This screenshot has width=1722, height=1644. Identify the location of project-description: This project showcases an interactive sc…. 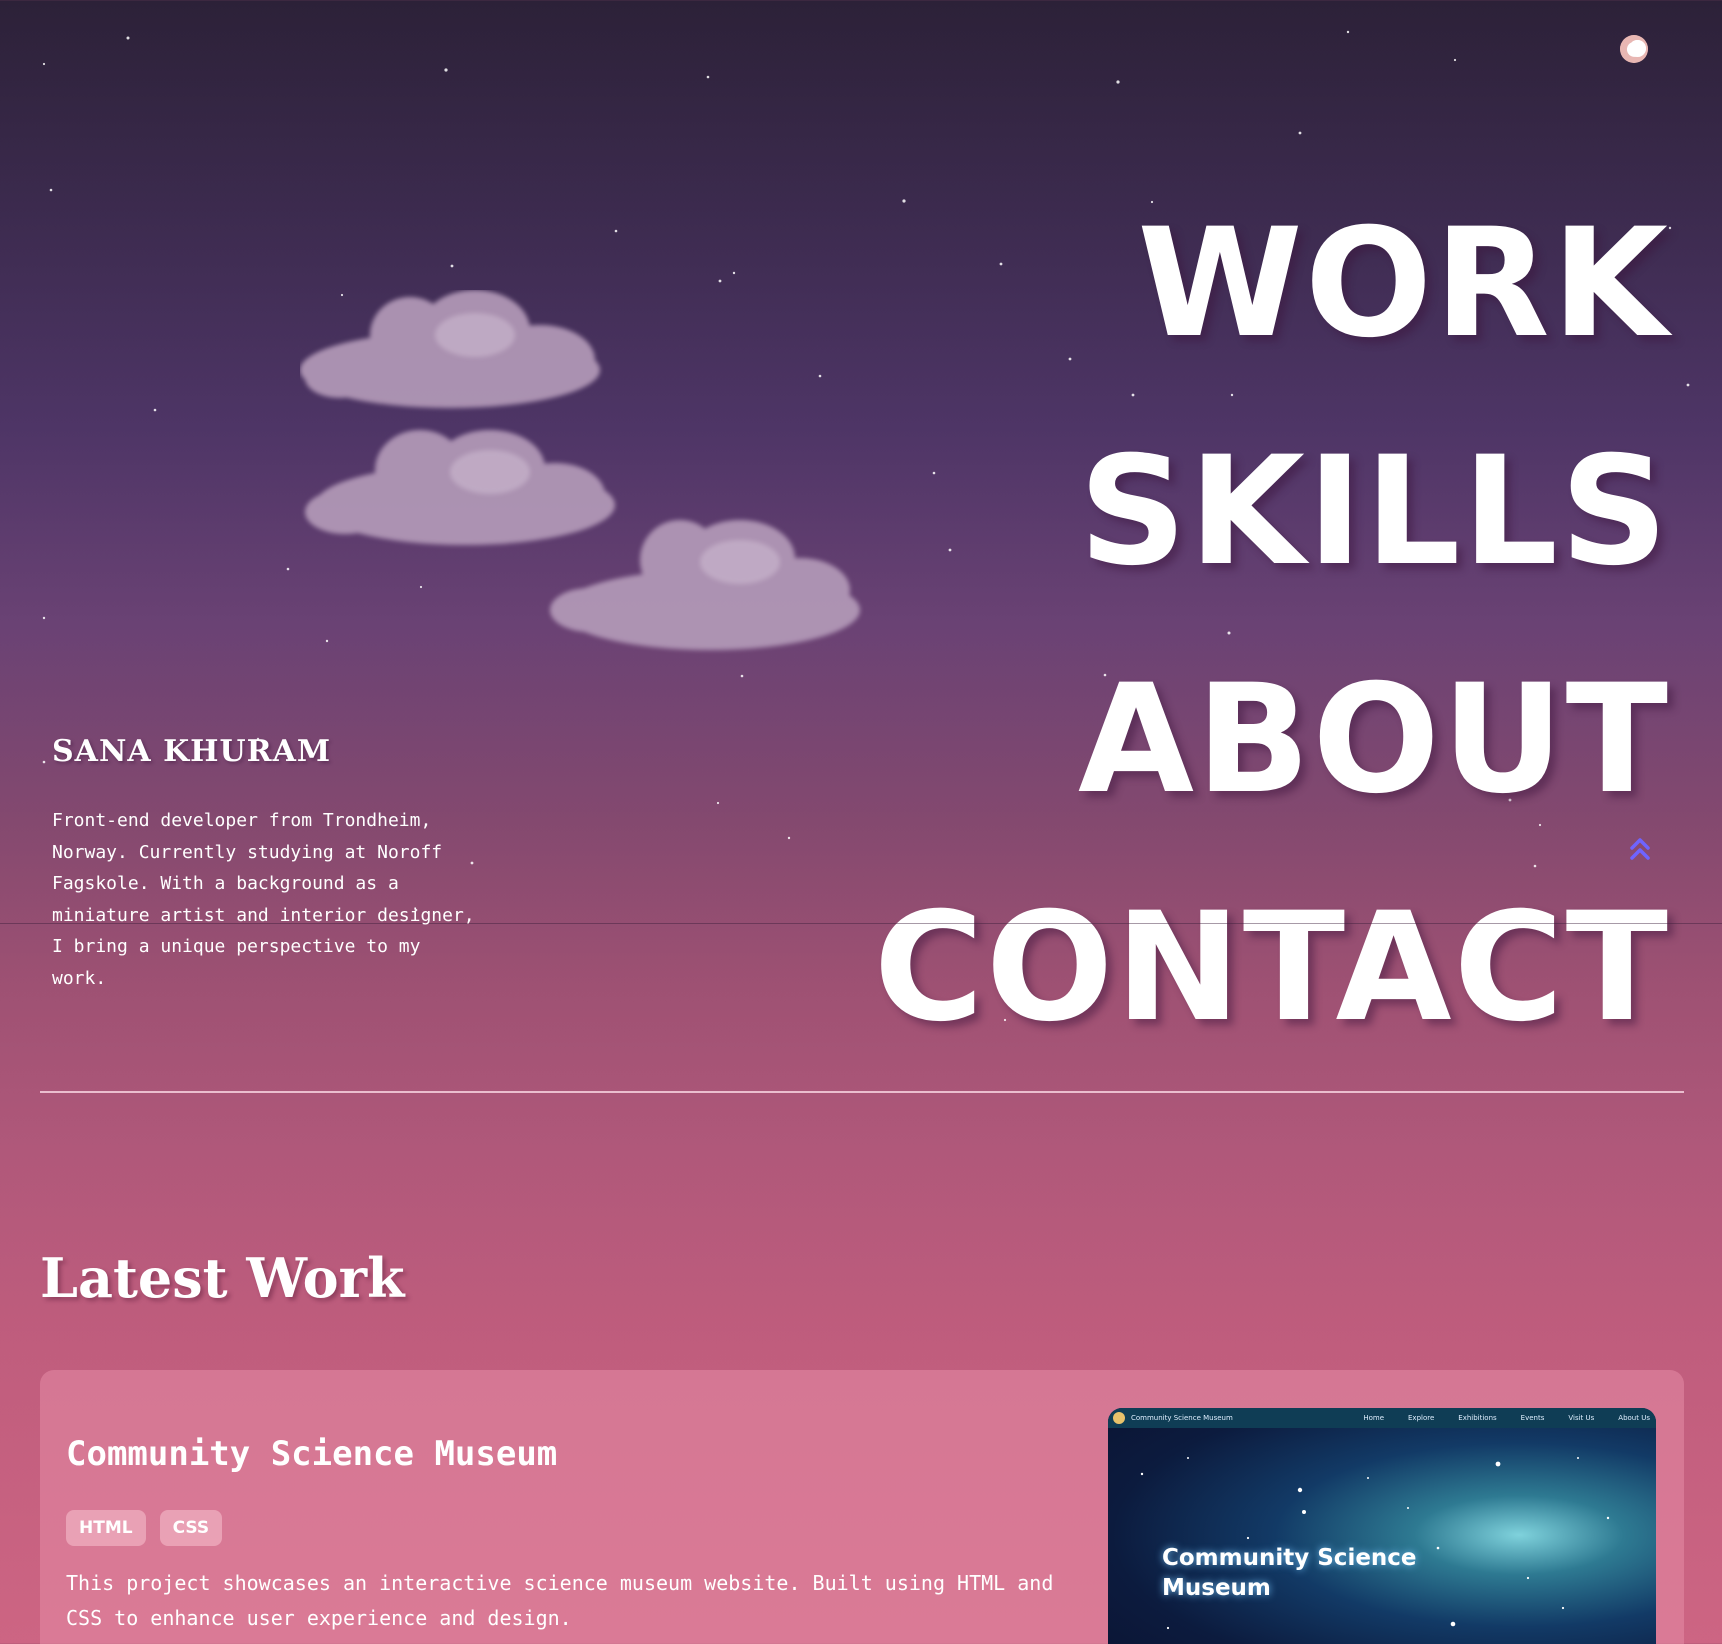
(560, 1600).